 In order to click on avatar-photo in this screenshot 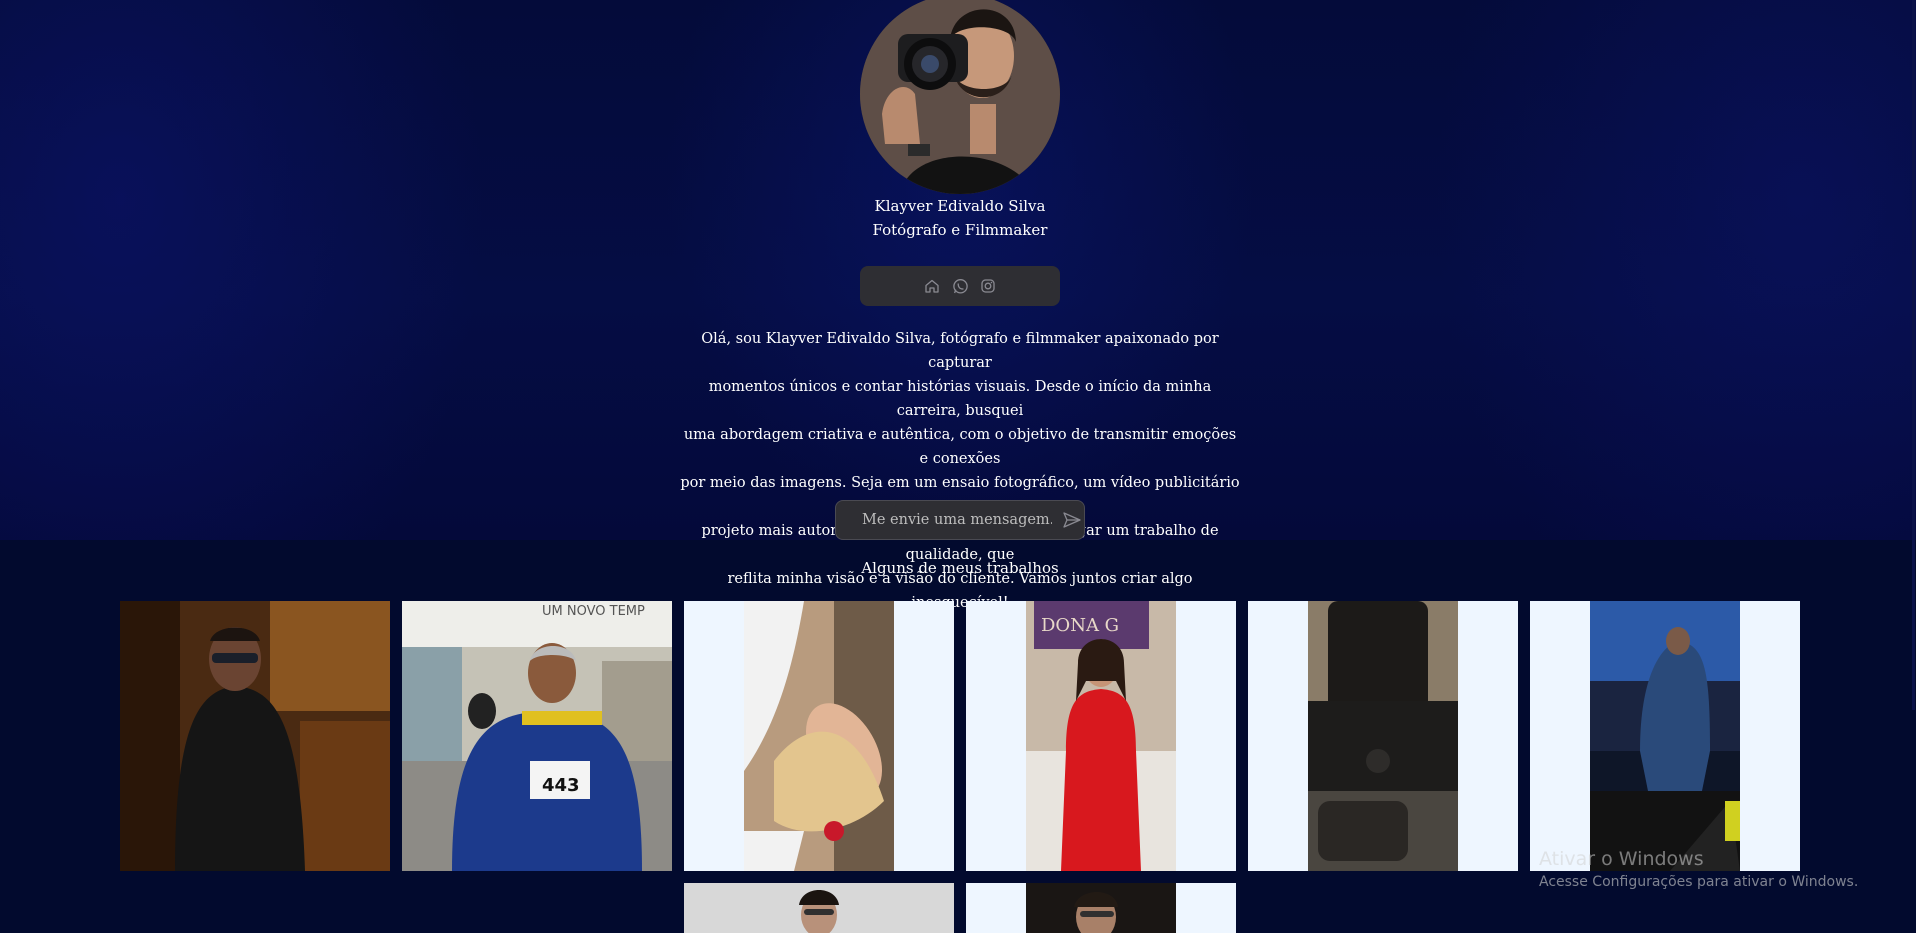, I will do `click(960, 97)`.